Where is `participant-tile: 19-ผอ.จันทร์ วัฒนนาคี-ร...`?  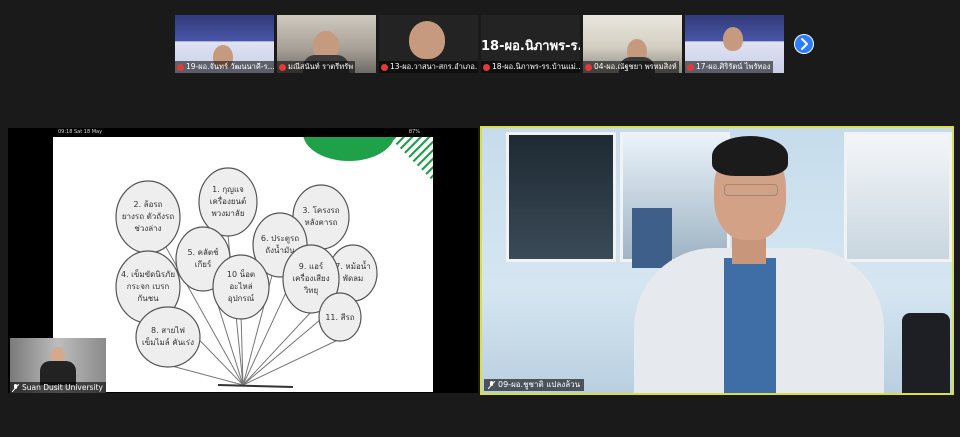 participant-tile: 19-ผอ.จันทร์ วัฒนนาคี-ร... is located at coordinates (224, 44).